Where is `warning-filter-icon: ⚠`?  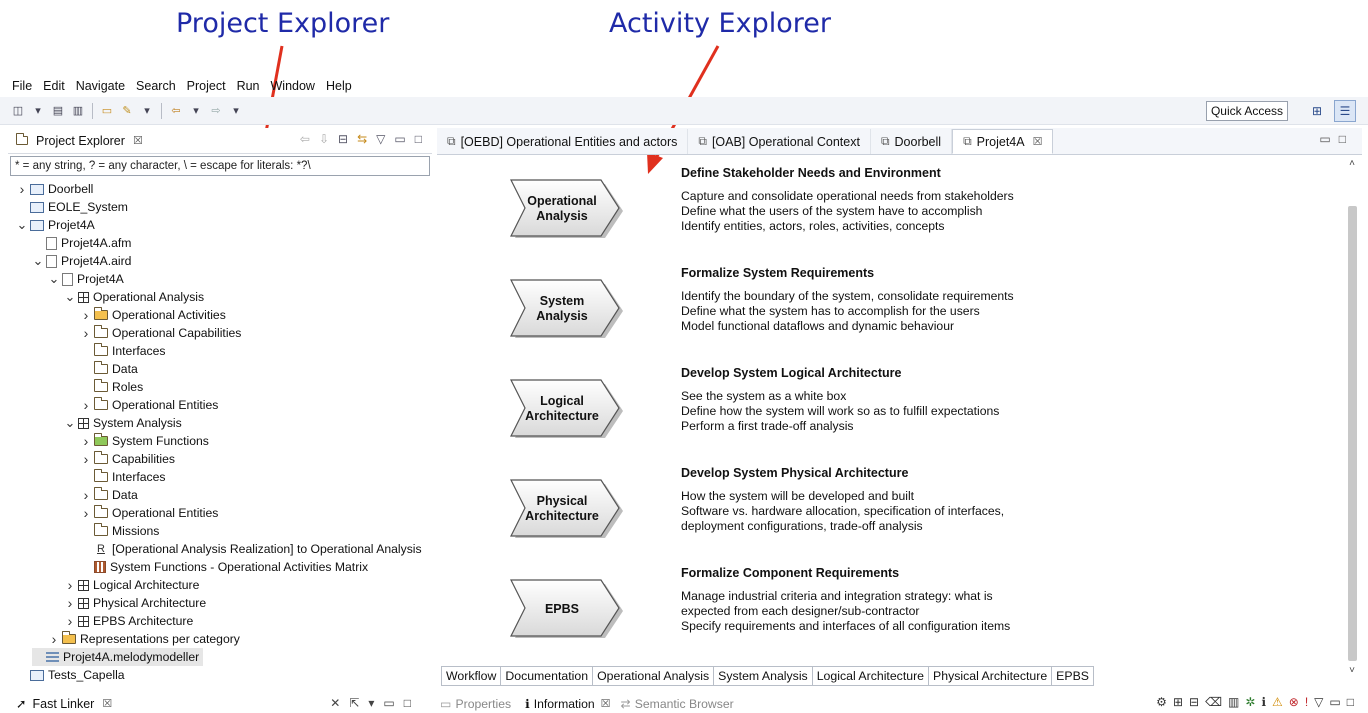
warning-filter-icon: ⚠ is located at coordinates (1277, 702).